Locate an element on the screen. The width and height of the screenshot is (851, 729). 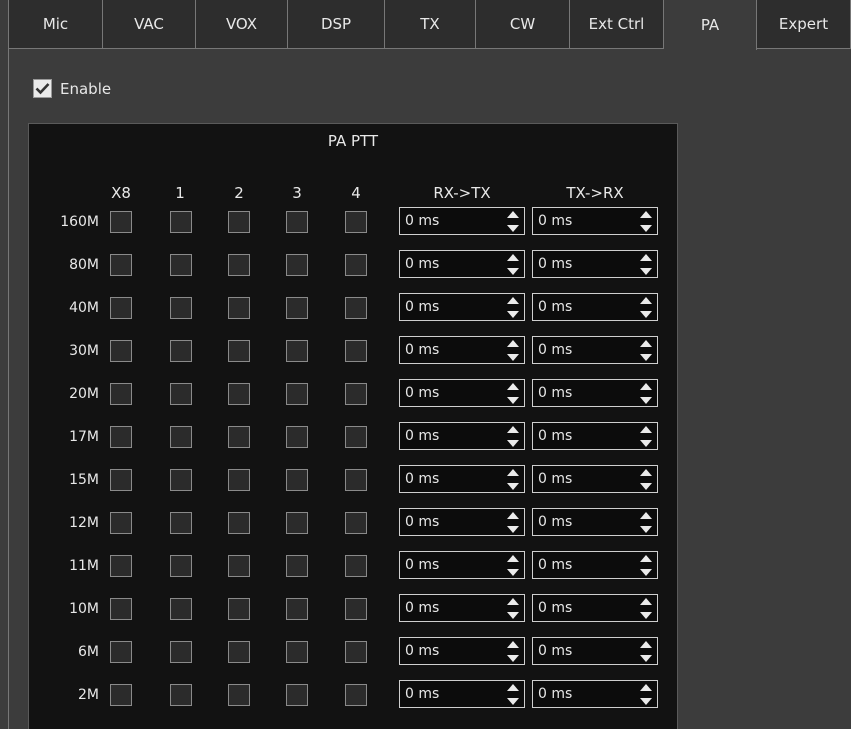
spinbox-rx-tx-40m: 0 ms is located at coordinates (462, 307).